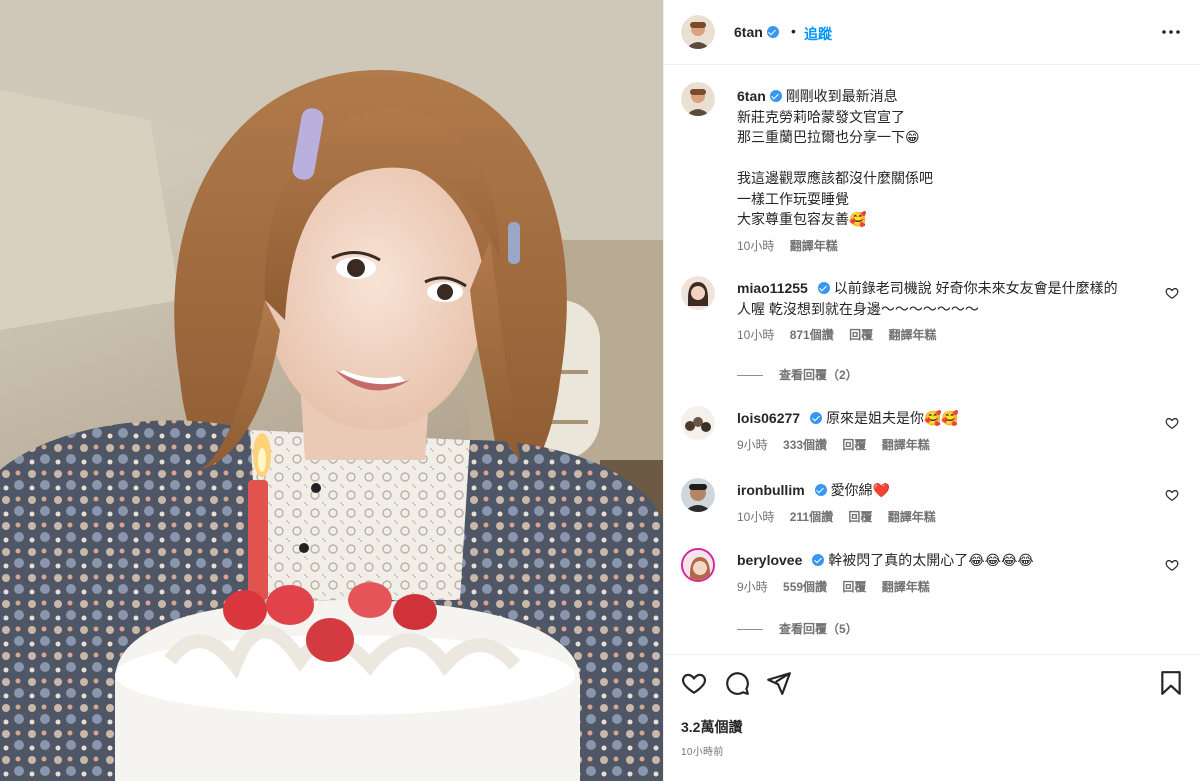  I want to click on comment-meta: 9小時 559個讚 回覆 翻譯年糕, so click(947, 587).